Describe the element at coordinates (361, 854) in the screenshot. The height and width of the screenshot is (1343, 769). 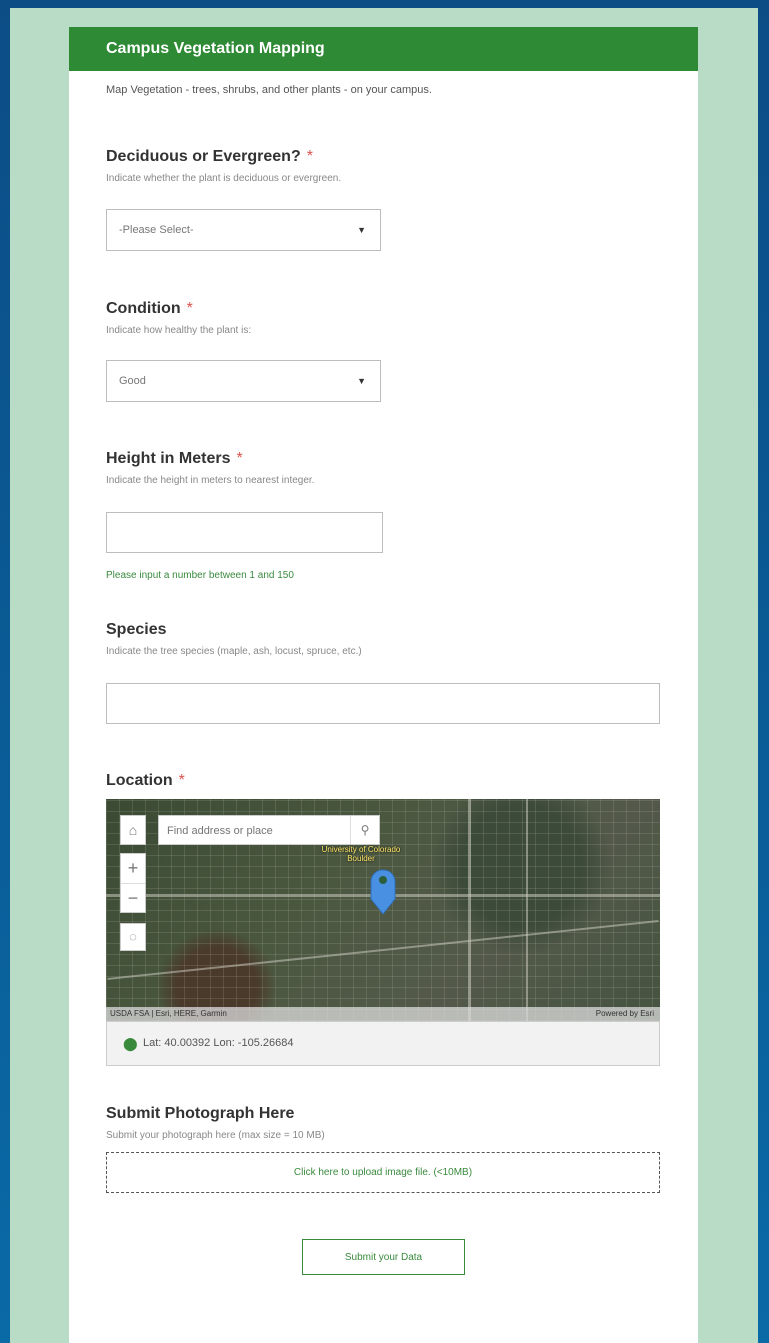
I see `map-place-label: University of Colorado Boulder` at that location.